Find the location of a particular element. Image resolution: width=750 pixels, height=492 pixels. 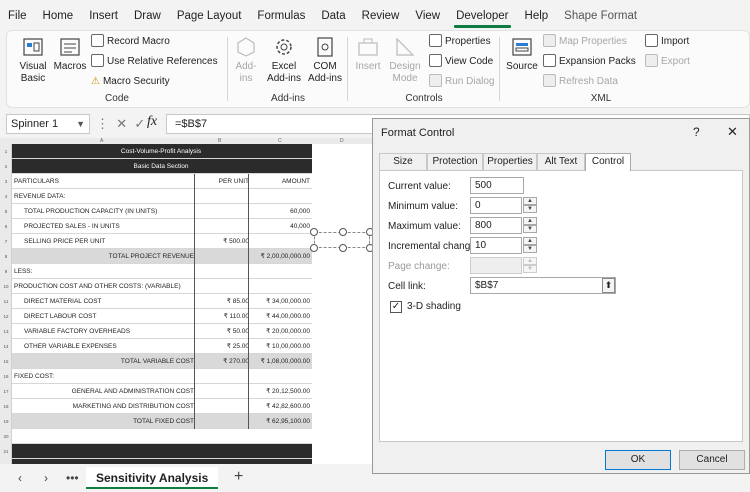

sheet-tab-sensitivity-analysis: Sensitivity Analysis is located at coordinates (152, 478).